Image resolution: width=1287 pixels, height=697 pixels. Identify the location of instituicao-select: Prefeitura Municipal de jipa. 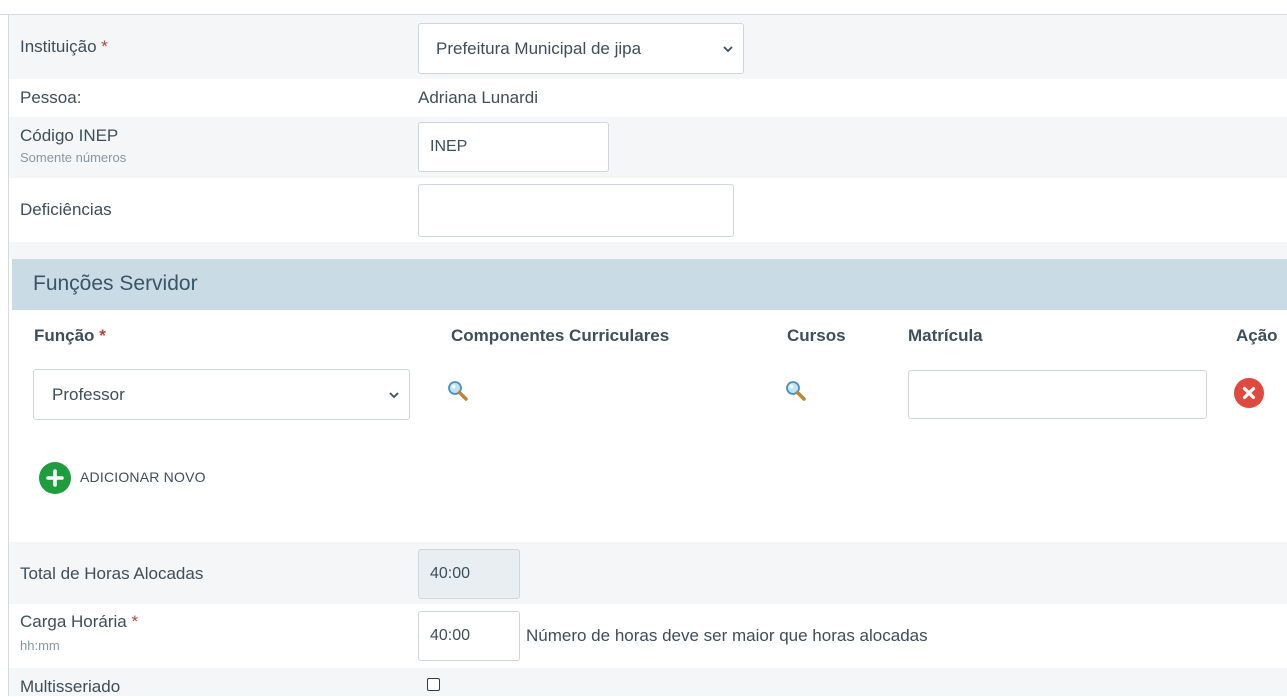
(581, 48).